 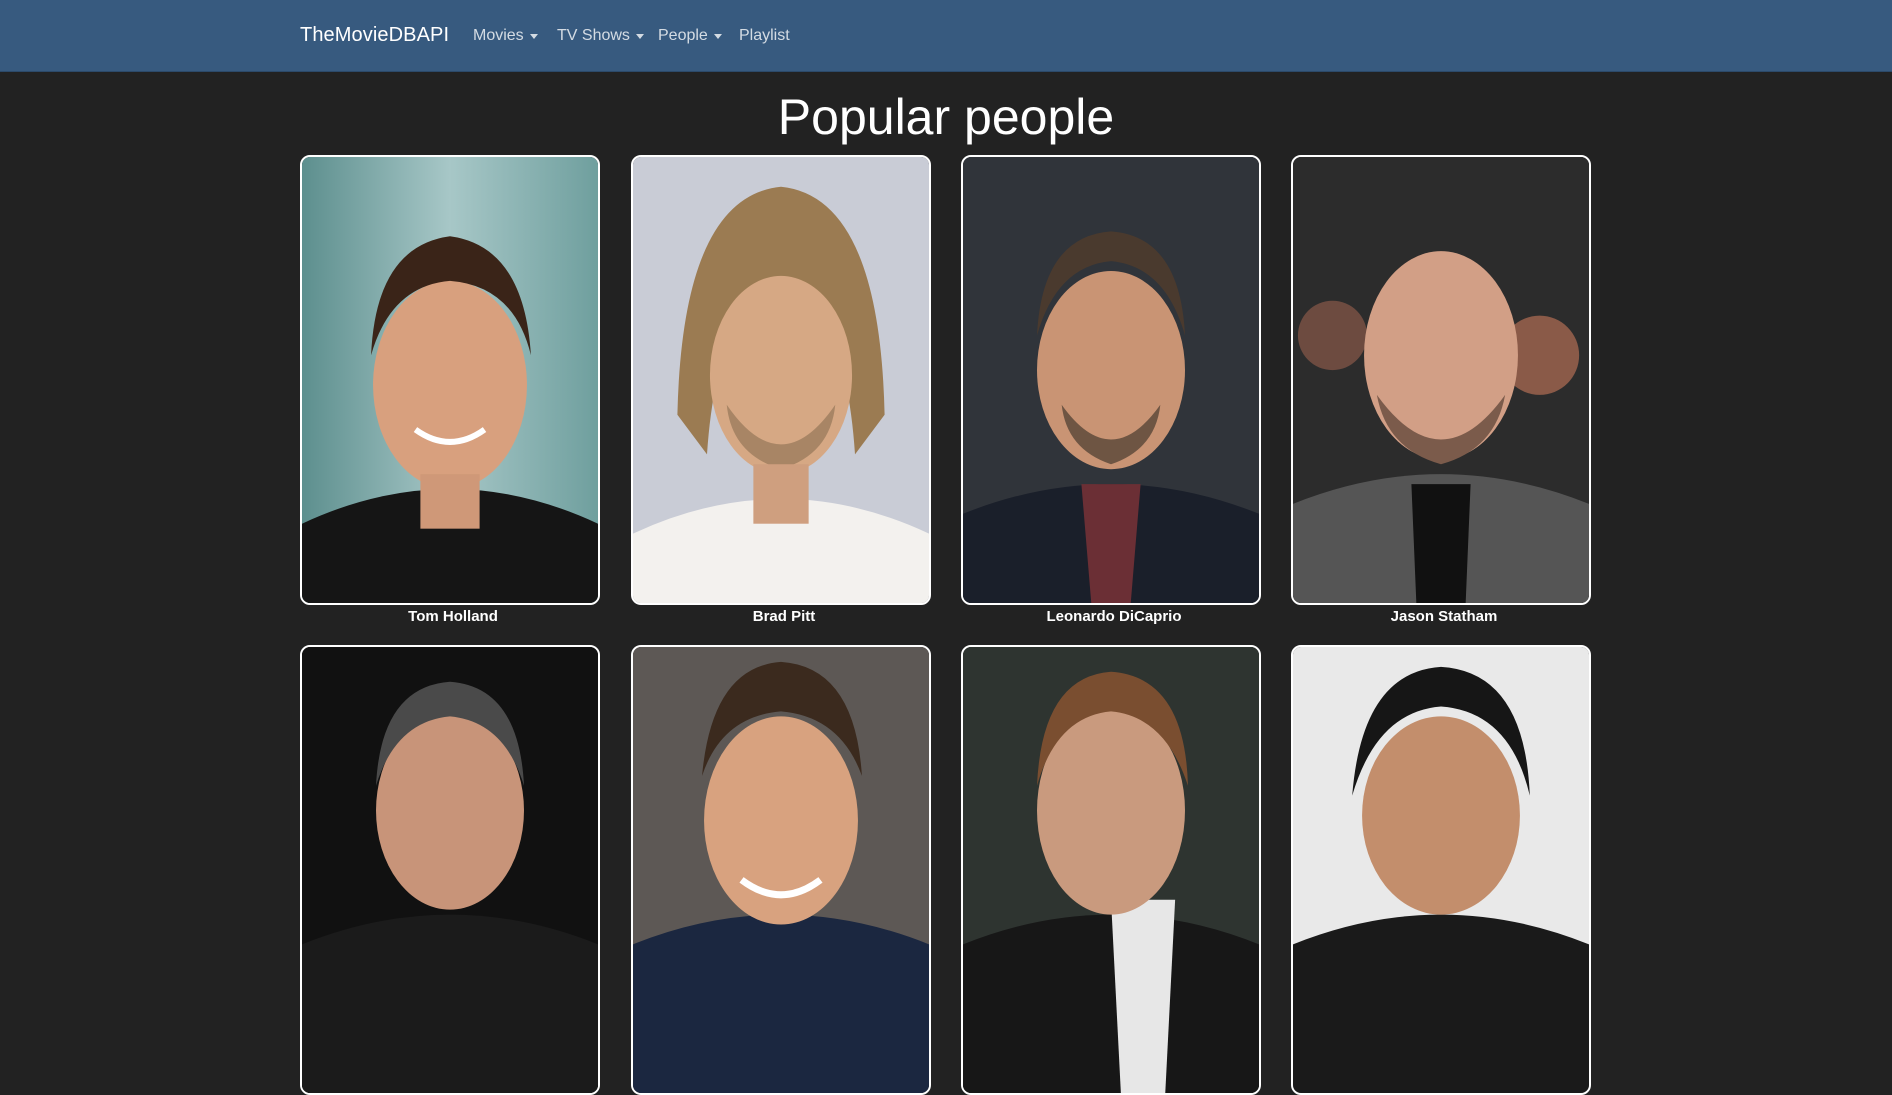 I want to click on nav-people-dropdown: People, so click(x=690, y=36).